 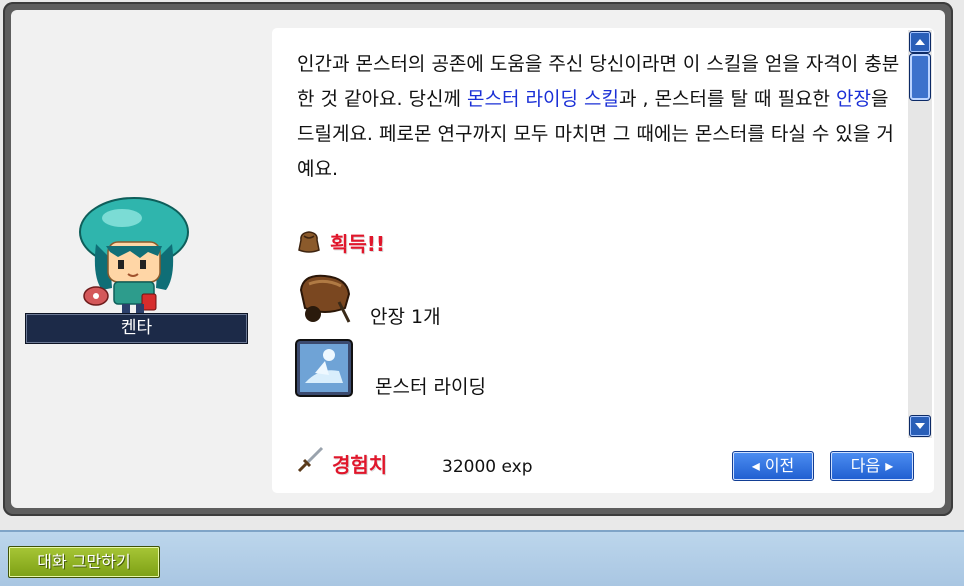 I want to click on previous-button: ◂ 이전, so click(x=773, y=466).